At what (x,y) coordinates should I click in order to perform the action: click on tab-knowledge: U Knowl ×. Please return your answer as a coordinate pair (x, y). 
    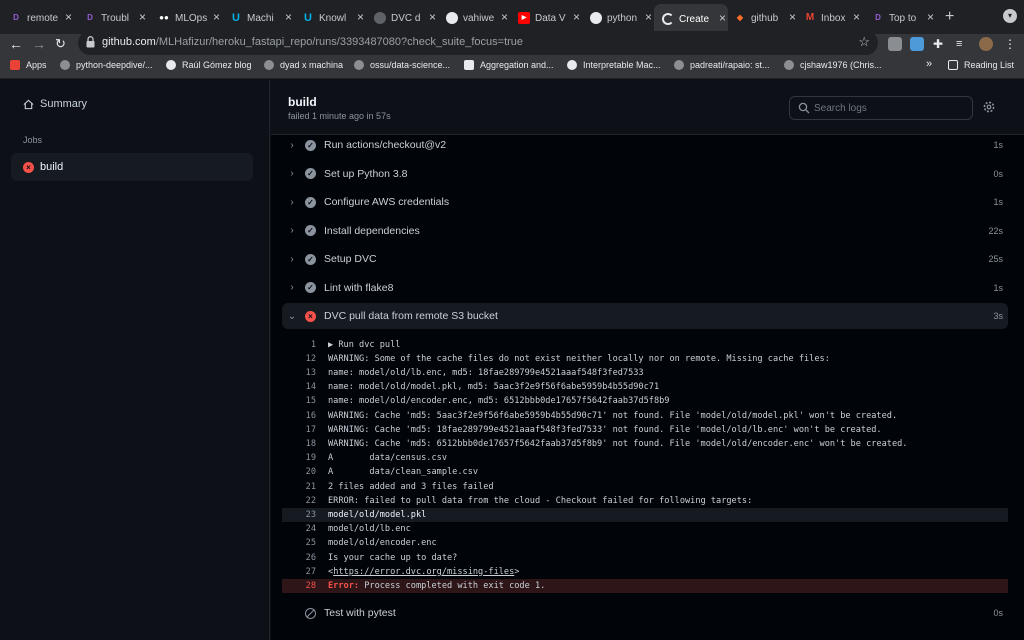
    Looking at the image, I should click on (334, 18).